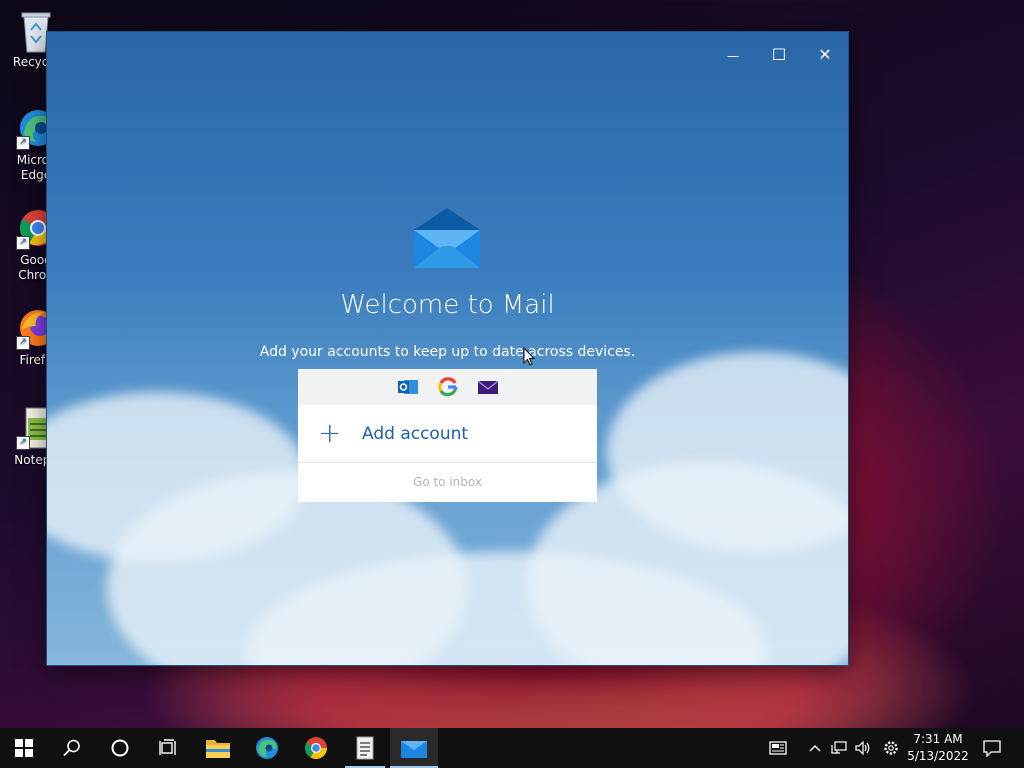  I want to click on google-icon, so click(448, 387).